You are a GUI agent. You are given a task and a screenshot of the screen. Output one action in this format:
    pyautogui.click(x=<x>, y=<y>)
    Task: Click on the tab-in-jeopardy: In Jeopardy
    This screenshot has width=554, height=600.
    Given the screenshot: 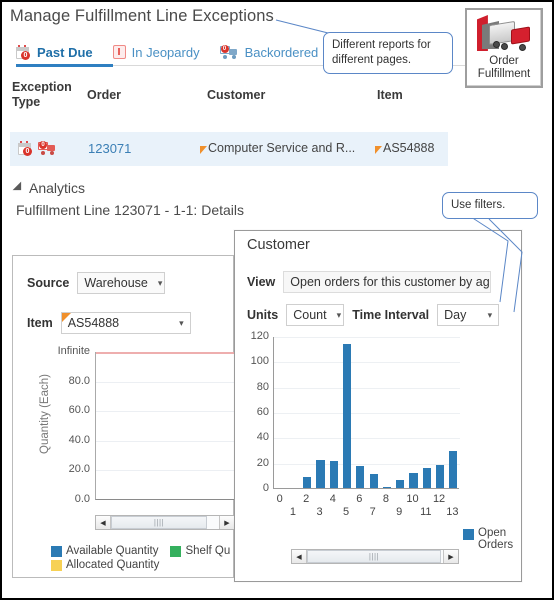 What is the action you would take?
    pyautogui.click(x=156, y=52)
    